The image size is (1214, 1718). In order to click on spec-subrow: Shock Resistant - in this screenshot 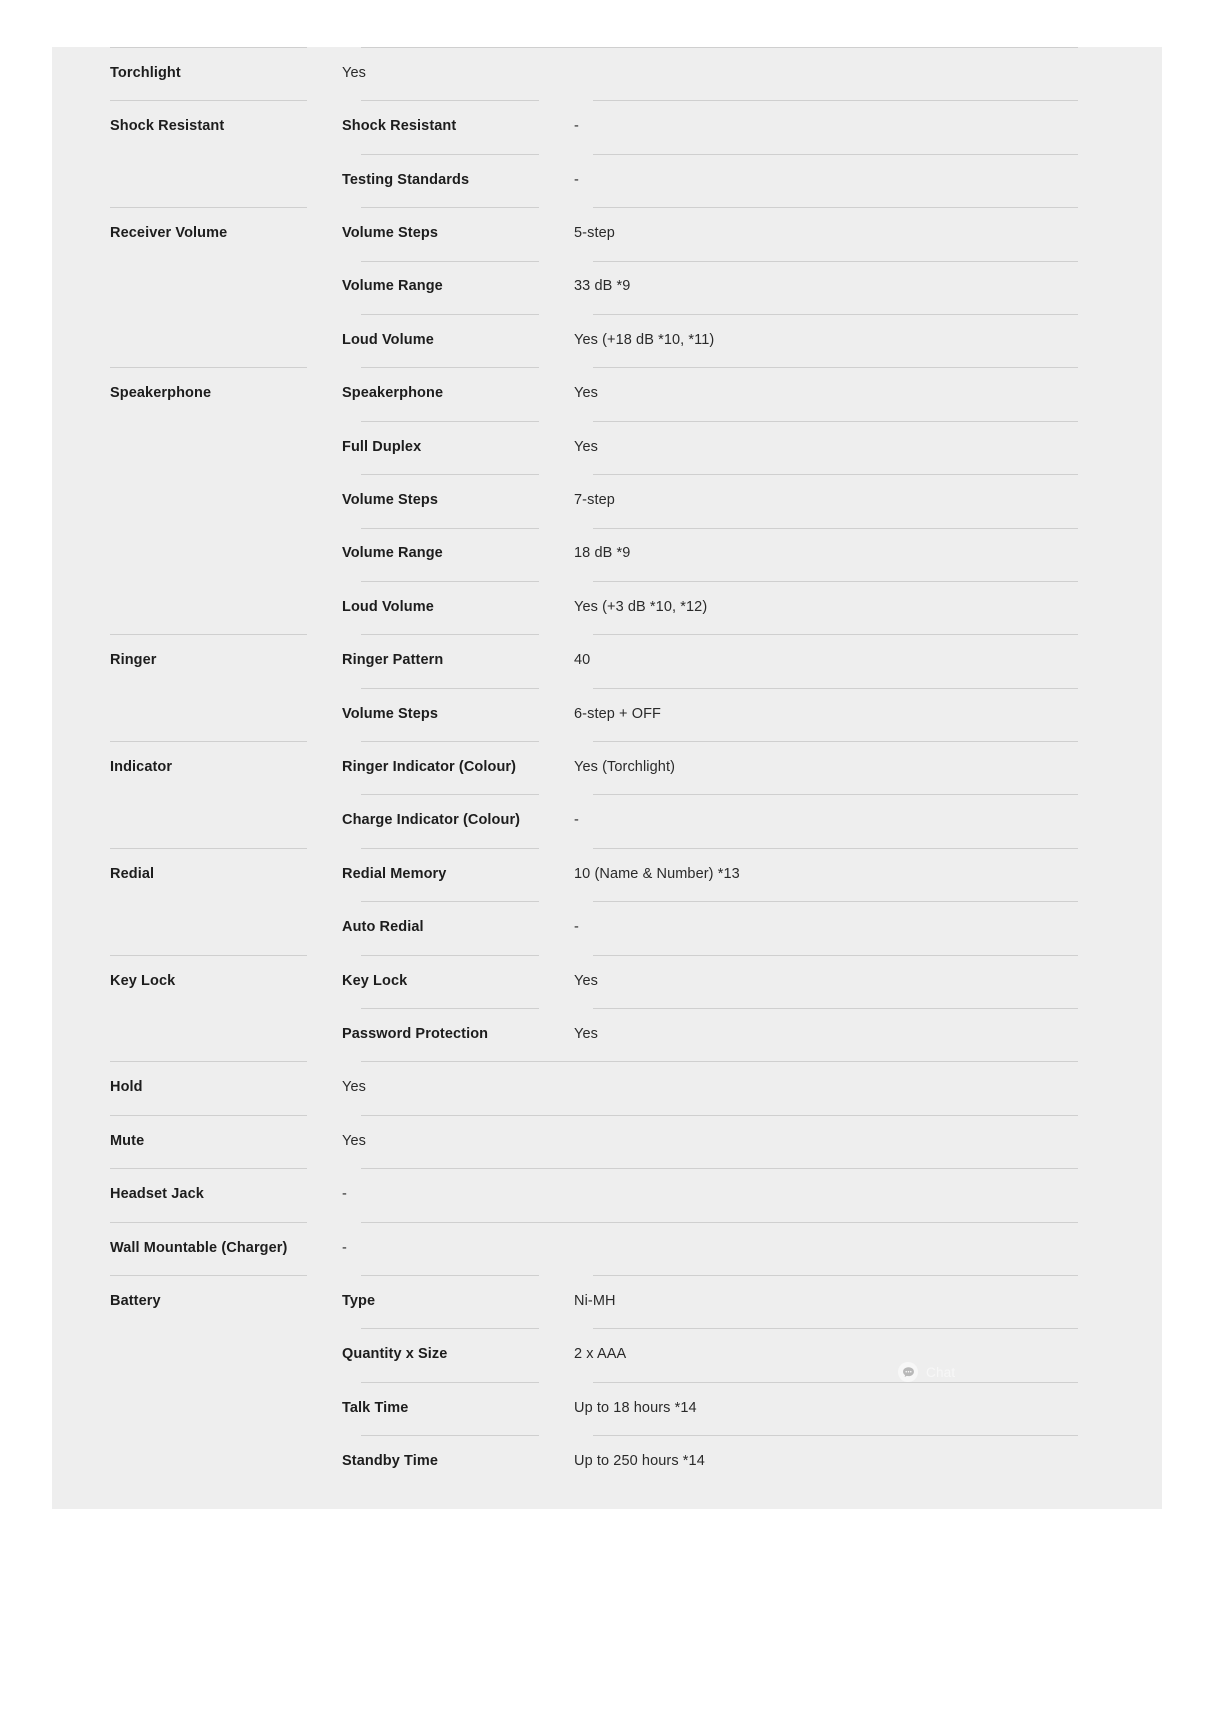, I will do `click(700, 126)`.